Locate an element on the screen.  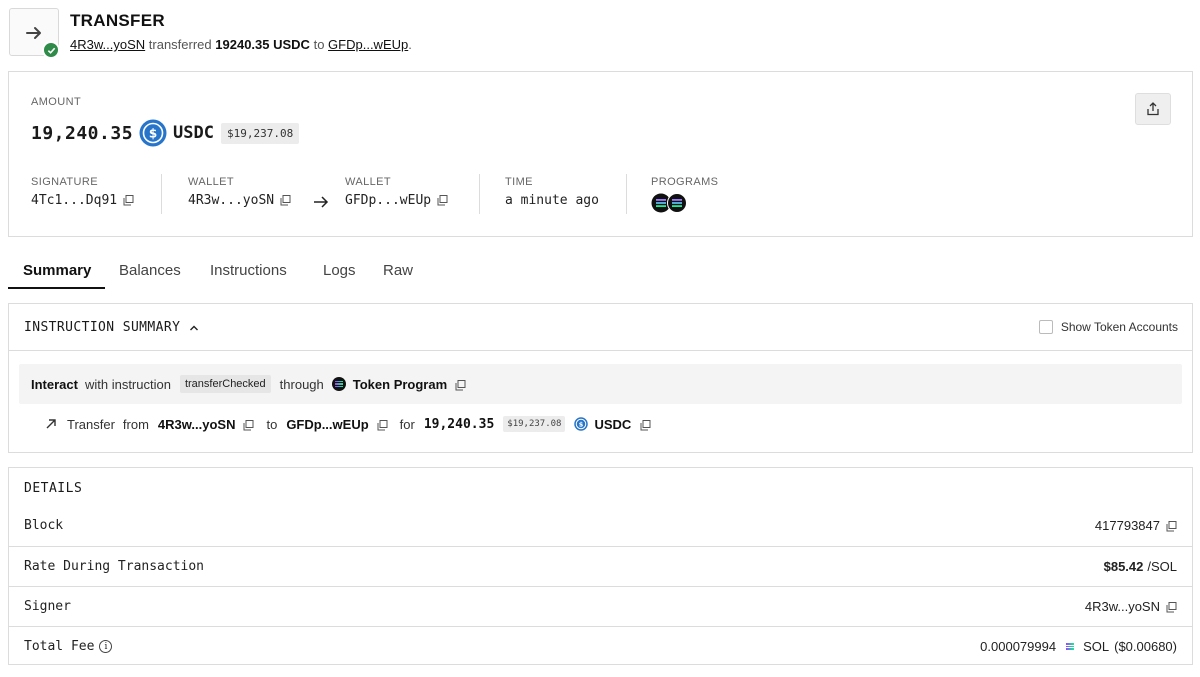
wallet-to-label: WALLET is located at coordinates (368, 182).